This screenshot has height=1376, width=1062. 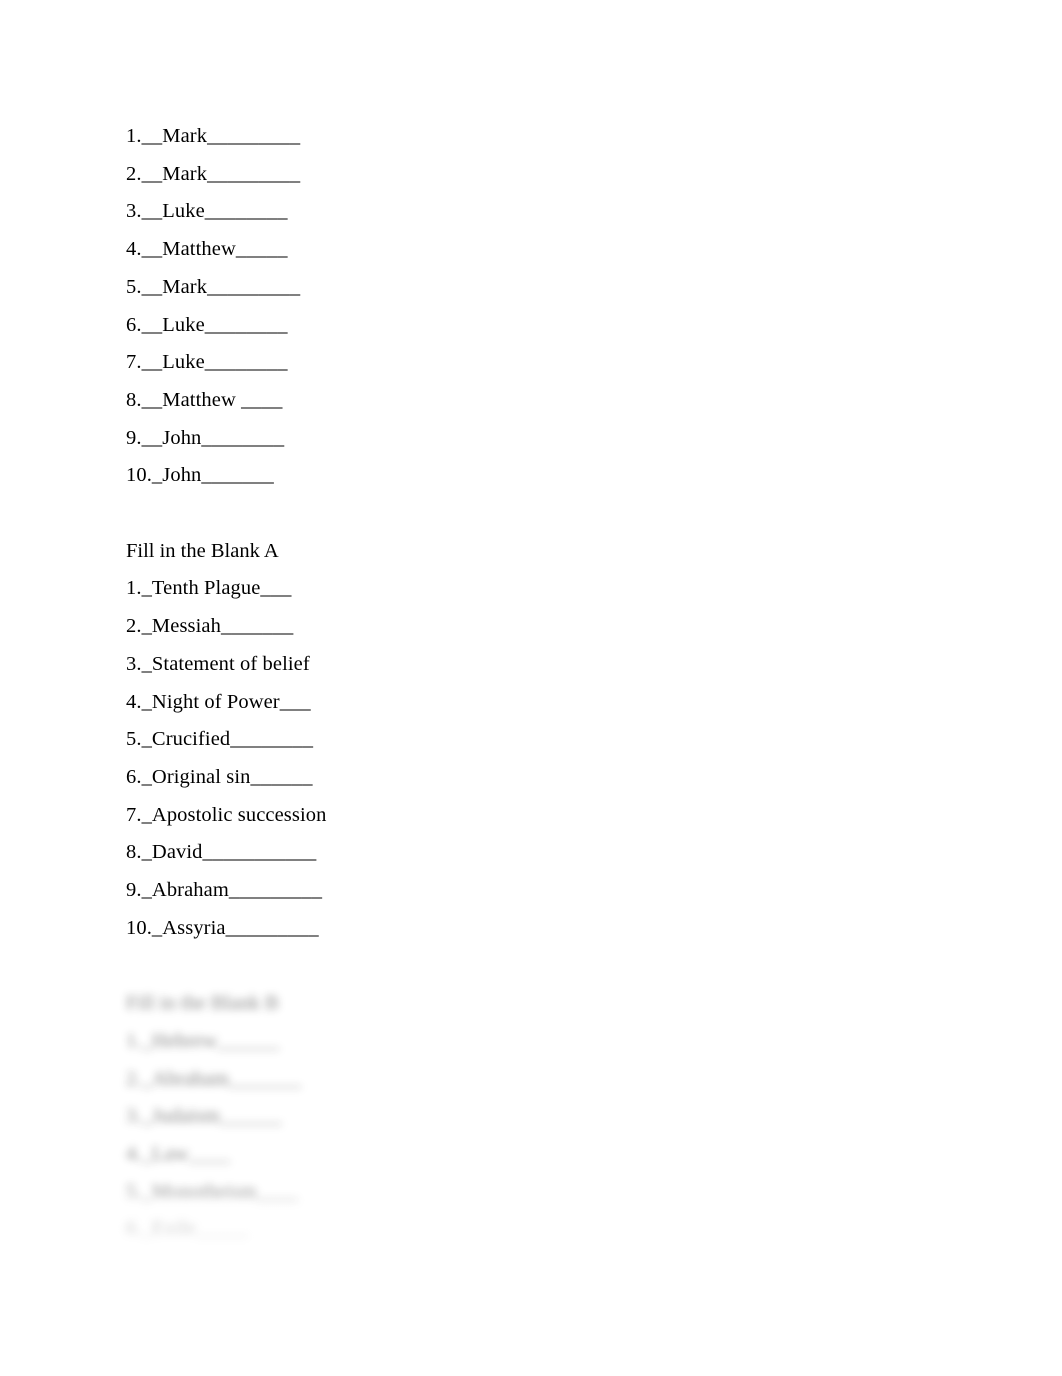 I want to click on list-item: 2.__Mark_________, so click(x=213, y=173).